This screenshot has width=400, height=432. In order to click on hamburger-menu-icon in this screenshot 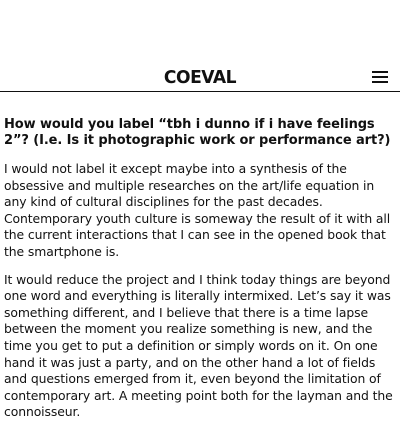, I will do `click(380, 77)`.